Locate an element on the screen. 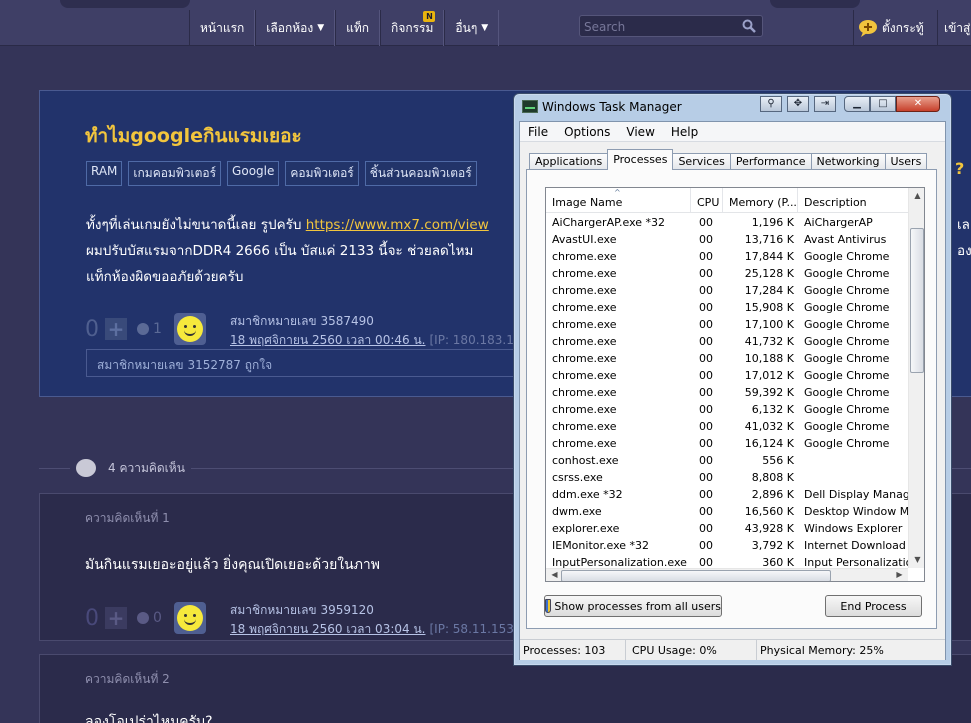 Image resolution: width=971 pixels, height=723 pixels. process-memory: 25,128 K is located at coordinates (769, 273).